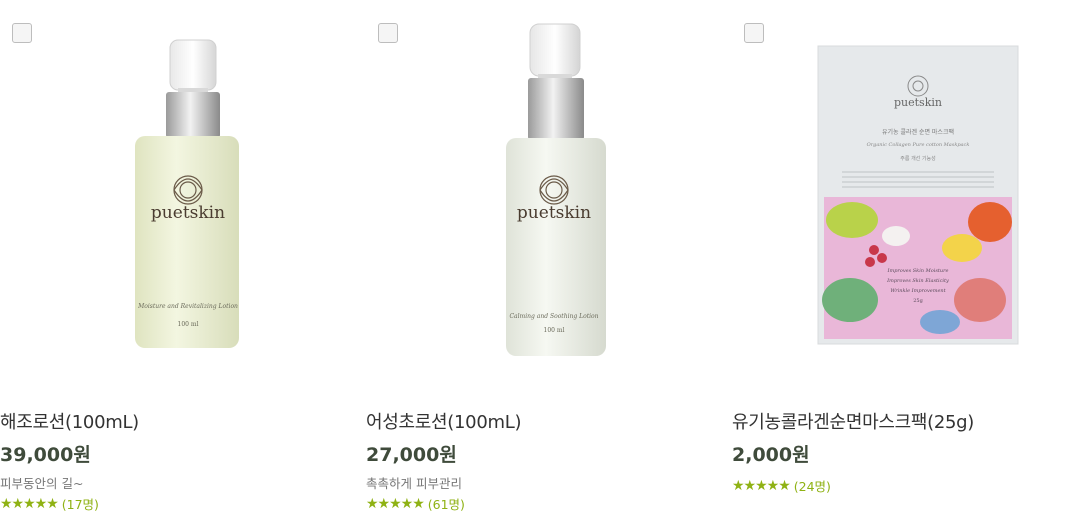 This screenshot has height=520, width=1089. I want to click on svg-text:Moisture and Revitalizing Loti: Moisture and Revitalizing Lotion, so click(187, 306).